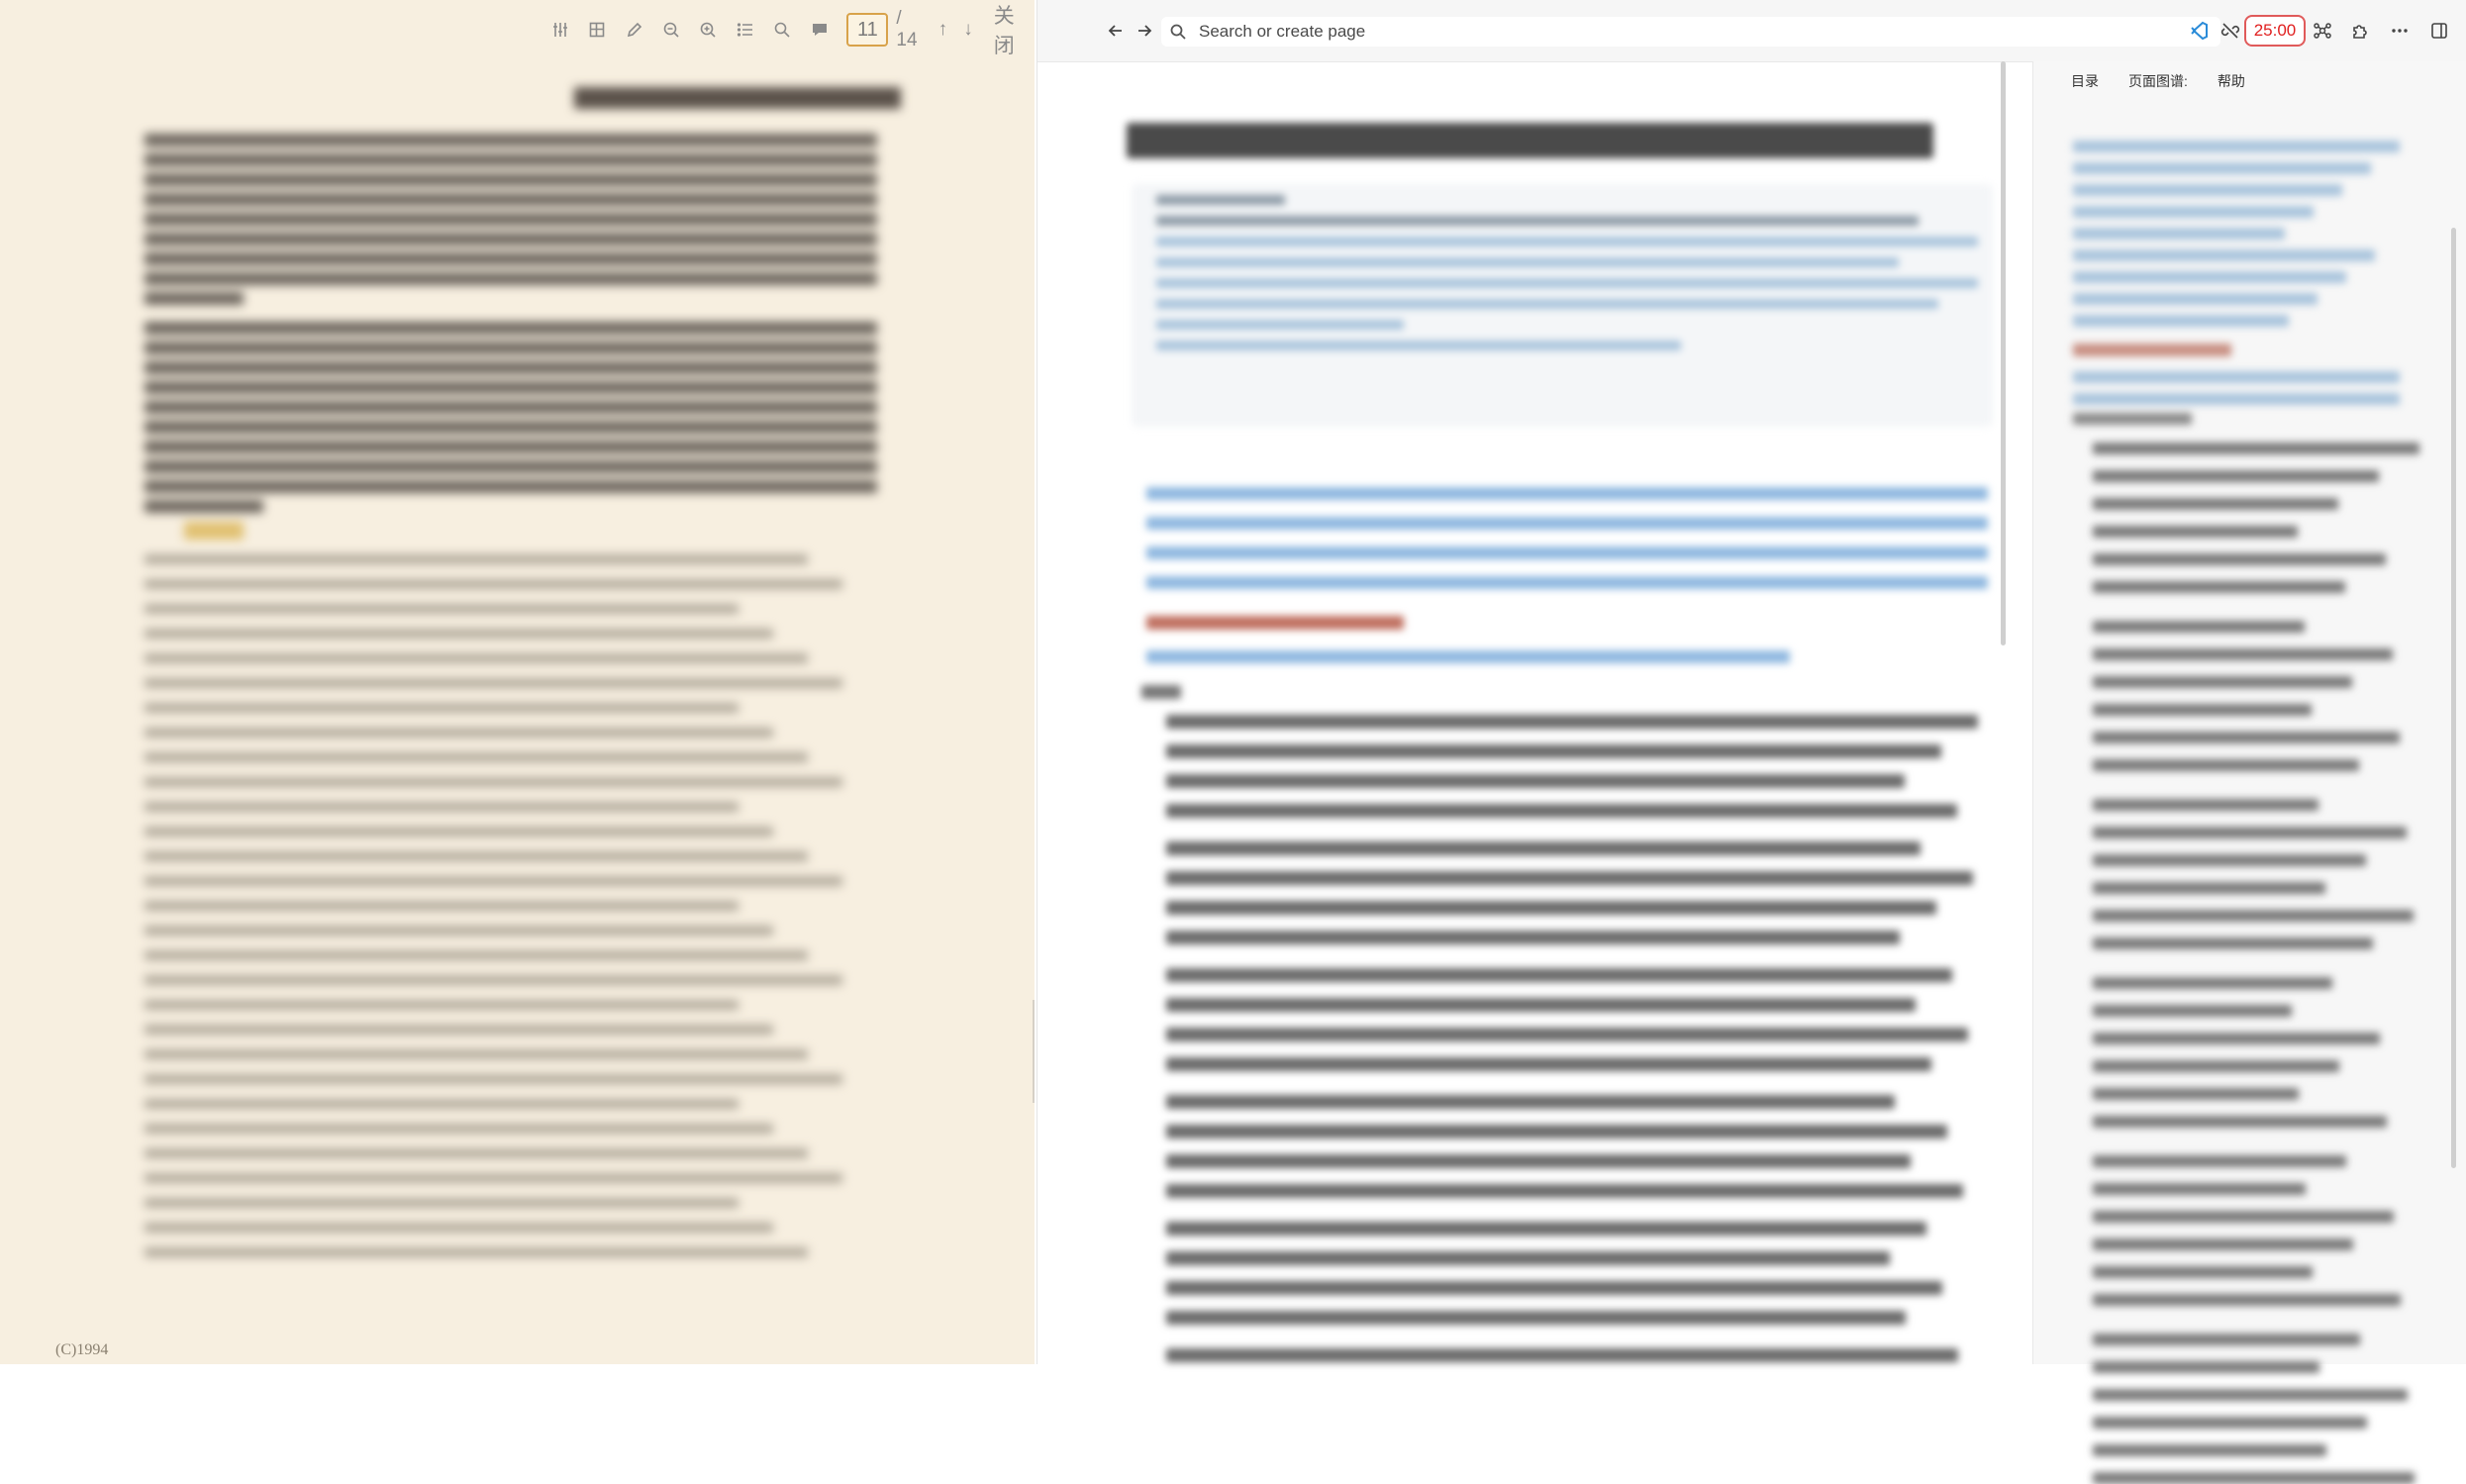 This screenshot has width=2466, height=1484. What do you see at coordinates (2400, 31) in the screenshot?
I see `more-icon` at bounding box center [2400, 31].